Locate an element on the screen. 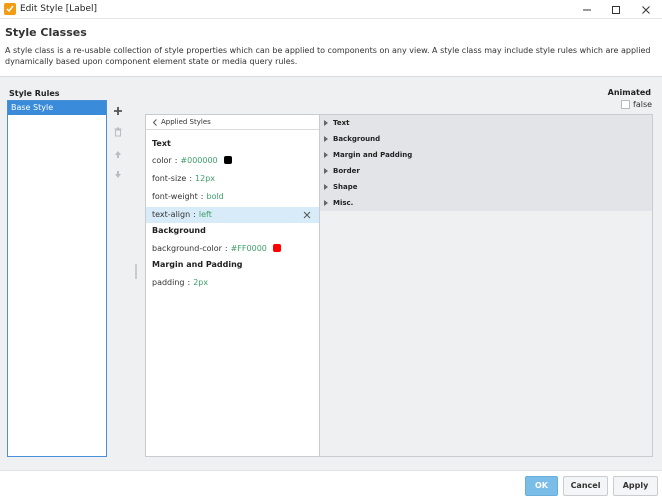 The width and height of the screenshot is (662, 500). section-margin-padding-heading: Margin and Padding is located at coordinates (197, 264).